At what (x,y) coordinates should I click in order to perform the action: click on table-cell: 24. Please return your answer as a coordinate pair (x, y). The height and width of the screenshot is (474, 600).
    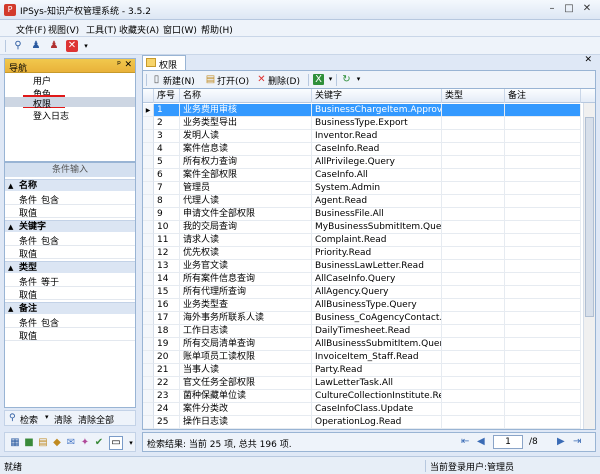
    Looking at the image, I should click on (167, 409).